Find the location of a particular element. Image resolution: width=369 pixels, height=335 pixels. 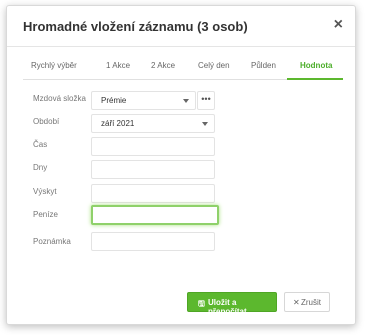

tab-hodnota: Hodnota is located at coordinates (316, 65).